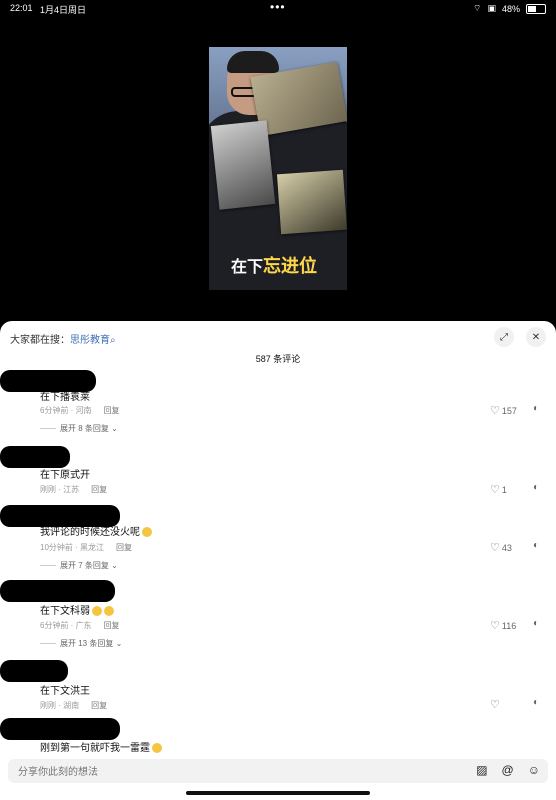 This screenshot has height=800, width=556. I want to click on comment-meta: 6分钟前 · 广东 回复, so click(80, 625).